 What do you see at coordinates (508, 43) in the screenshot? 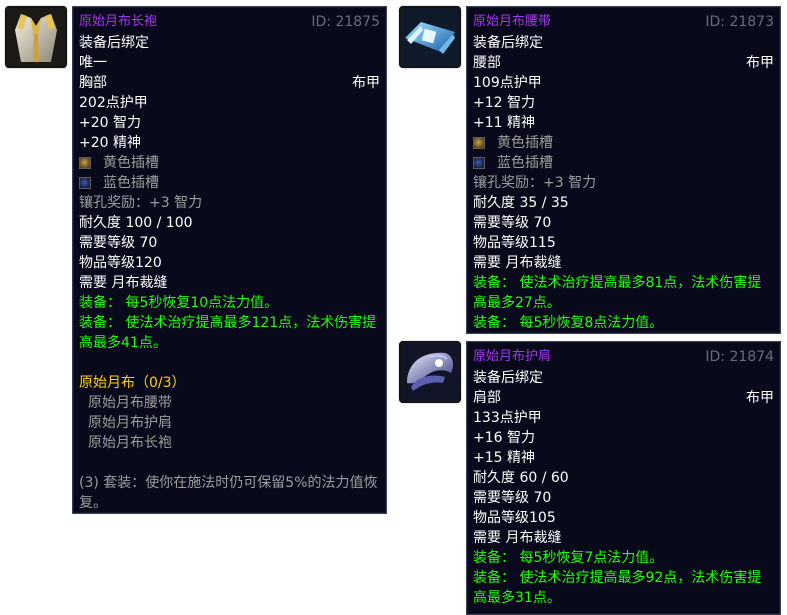
I see `belt-bind-text: 装备后绑定` at bounding box center [508, 43].